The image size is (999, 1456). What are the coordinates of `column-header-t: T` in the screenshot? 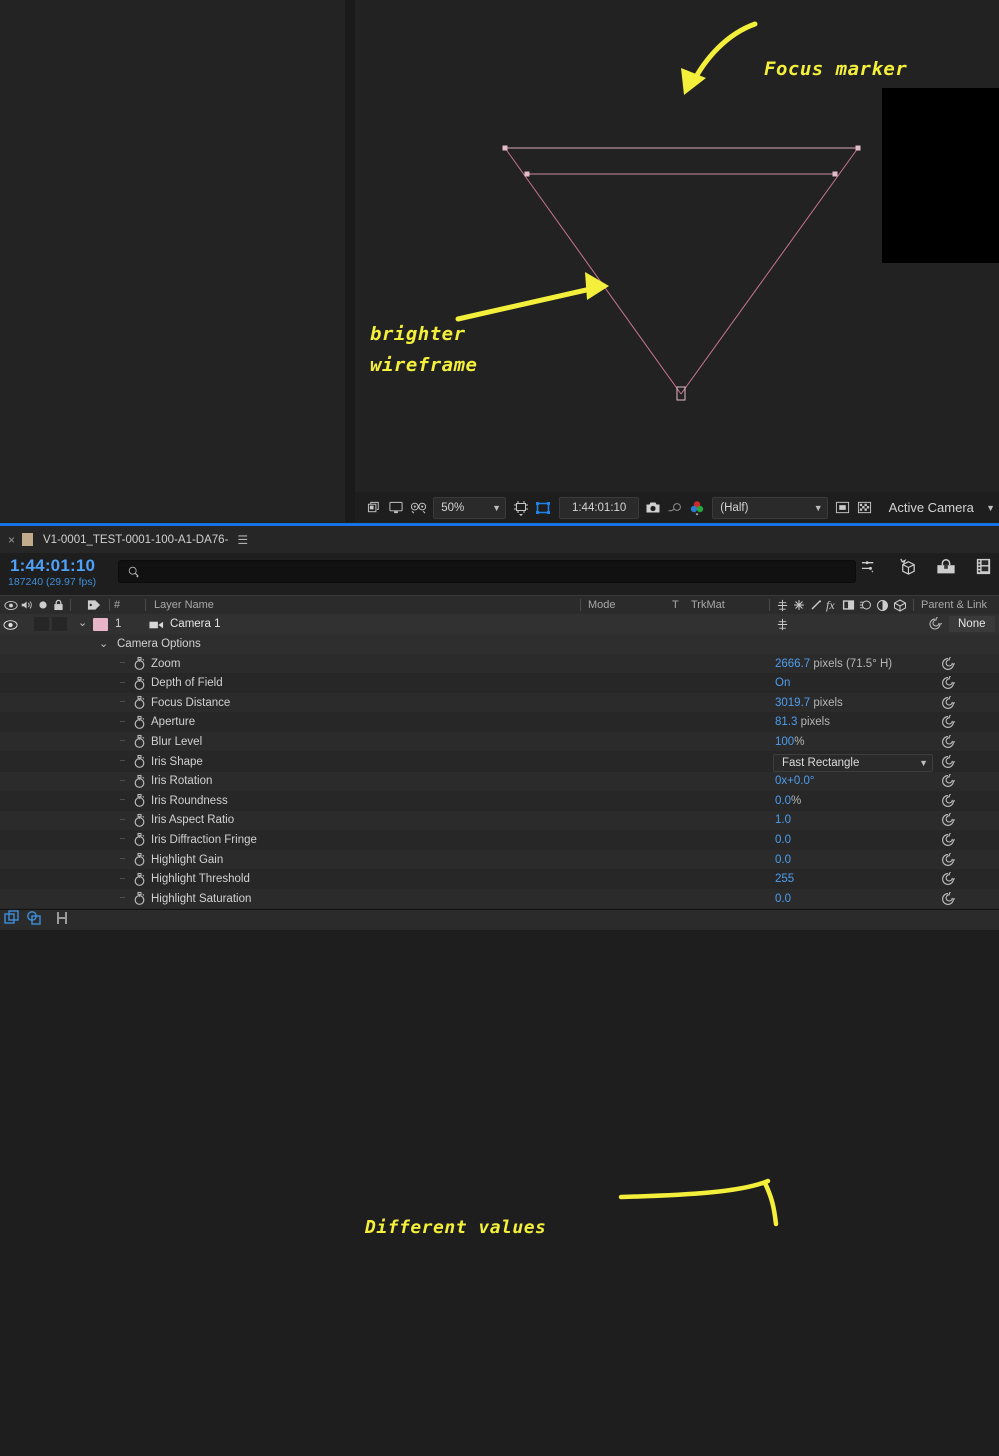 It's located at (675, 605).